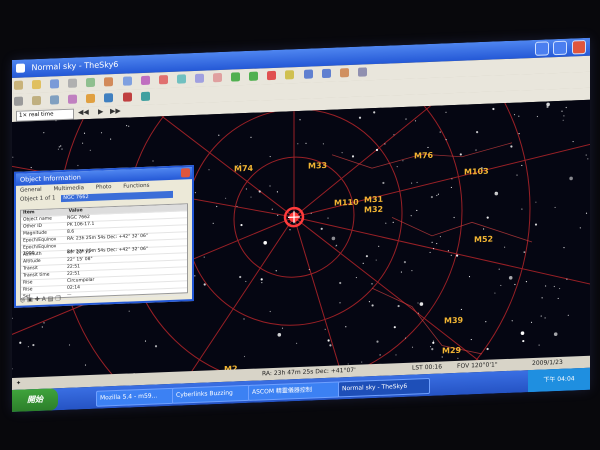 The width and height of the screenshot is (600, 450). Describe the element at coordinates (541, 48) in the screenshot. I see `minimize-button` at that location.